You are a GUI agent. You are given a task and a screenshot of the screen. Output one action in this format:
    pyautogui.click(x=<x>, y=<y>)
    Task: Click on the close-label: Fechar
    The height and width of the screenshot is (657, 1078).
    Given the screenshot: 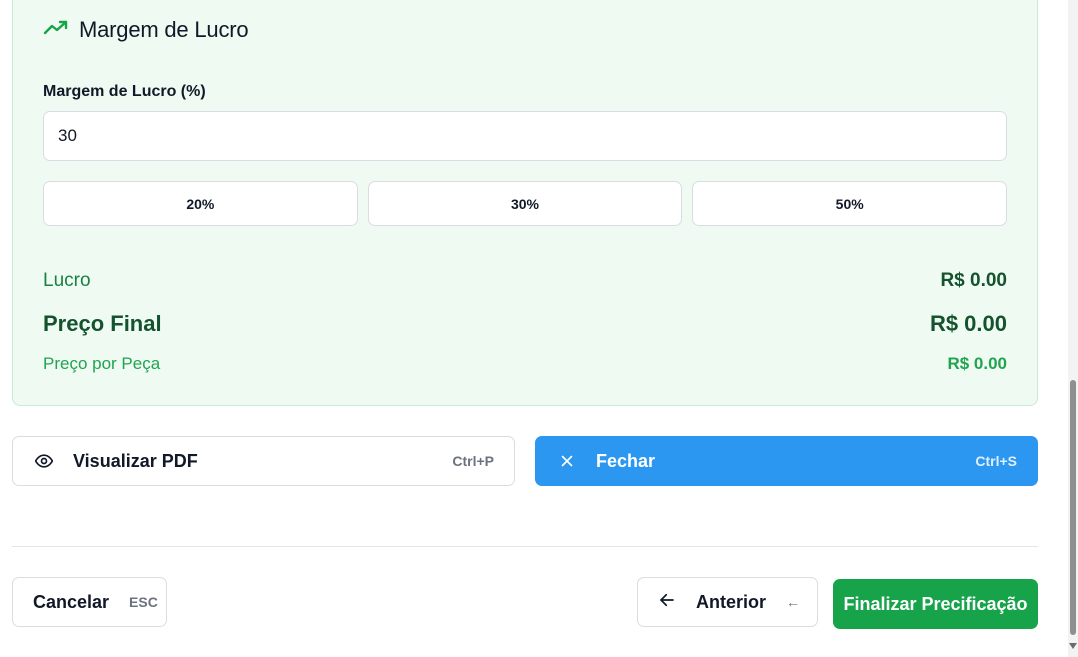 What is the action you would take?
    pyautogui.click(x=626, y=460)
    